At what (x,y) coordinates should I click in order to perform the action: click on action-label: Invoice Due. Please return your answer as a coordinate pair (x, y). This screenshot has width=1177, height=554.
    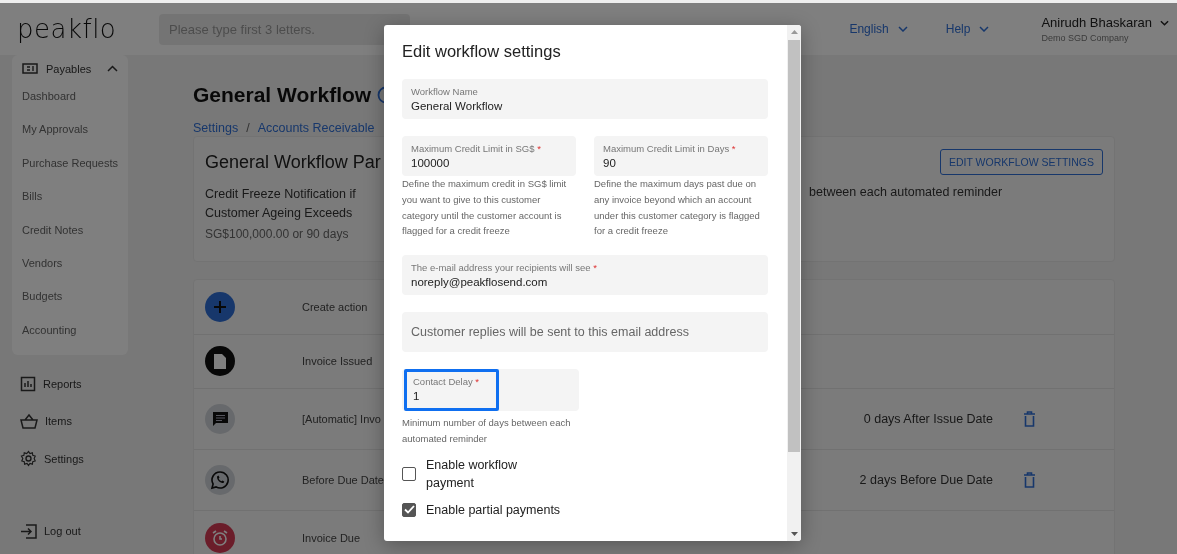
    Looking at the image, I should click on (332, 537).